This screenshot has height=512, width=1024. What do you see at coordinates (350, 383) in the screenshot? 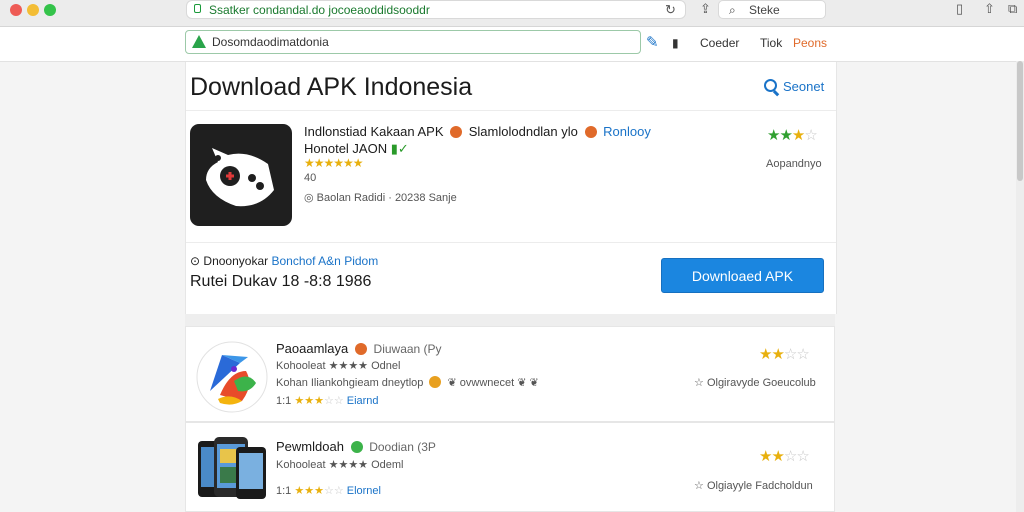
I see `app-1-line2: Kohan Iliankohgieam dneytlop` at bounding box center [350, 383].